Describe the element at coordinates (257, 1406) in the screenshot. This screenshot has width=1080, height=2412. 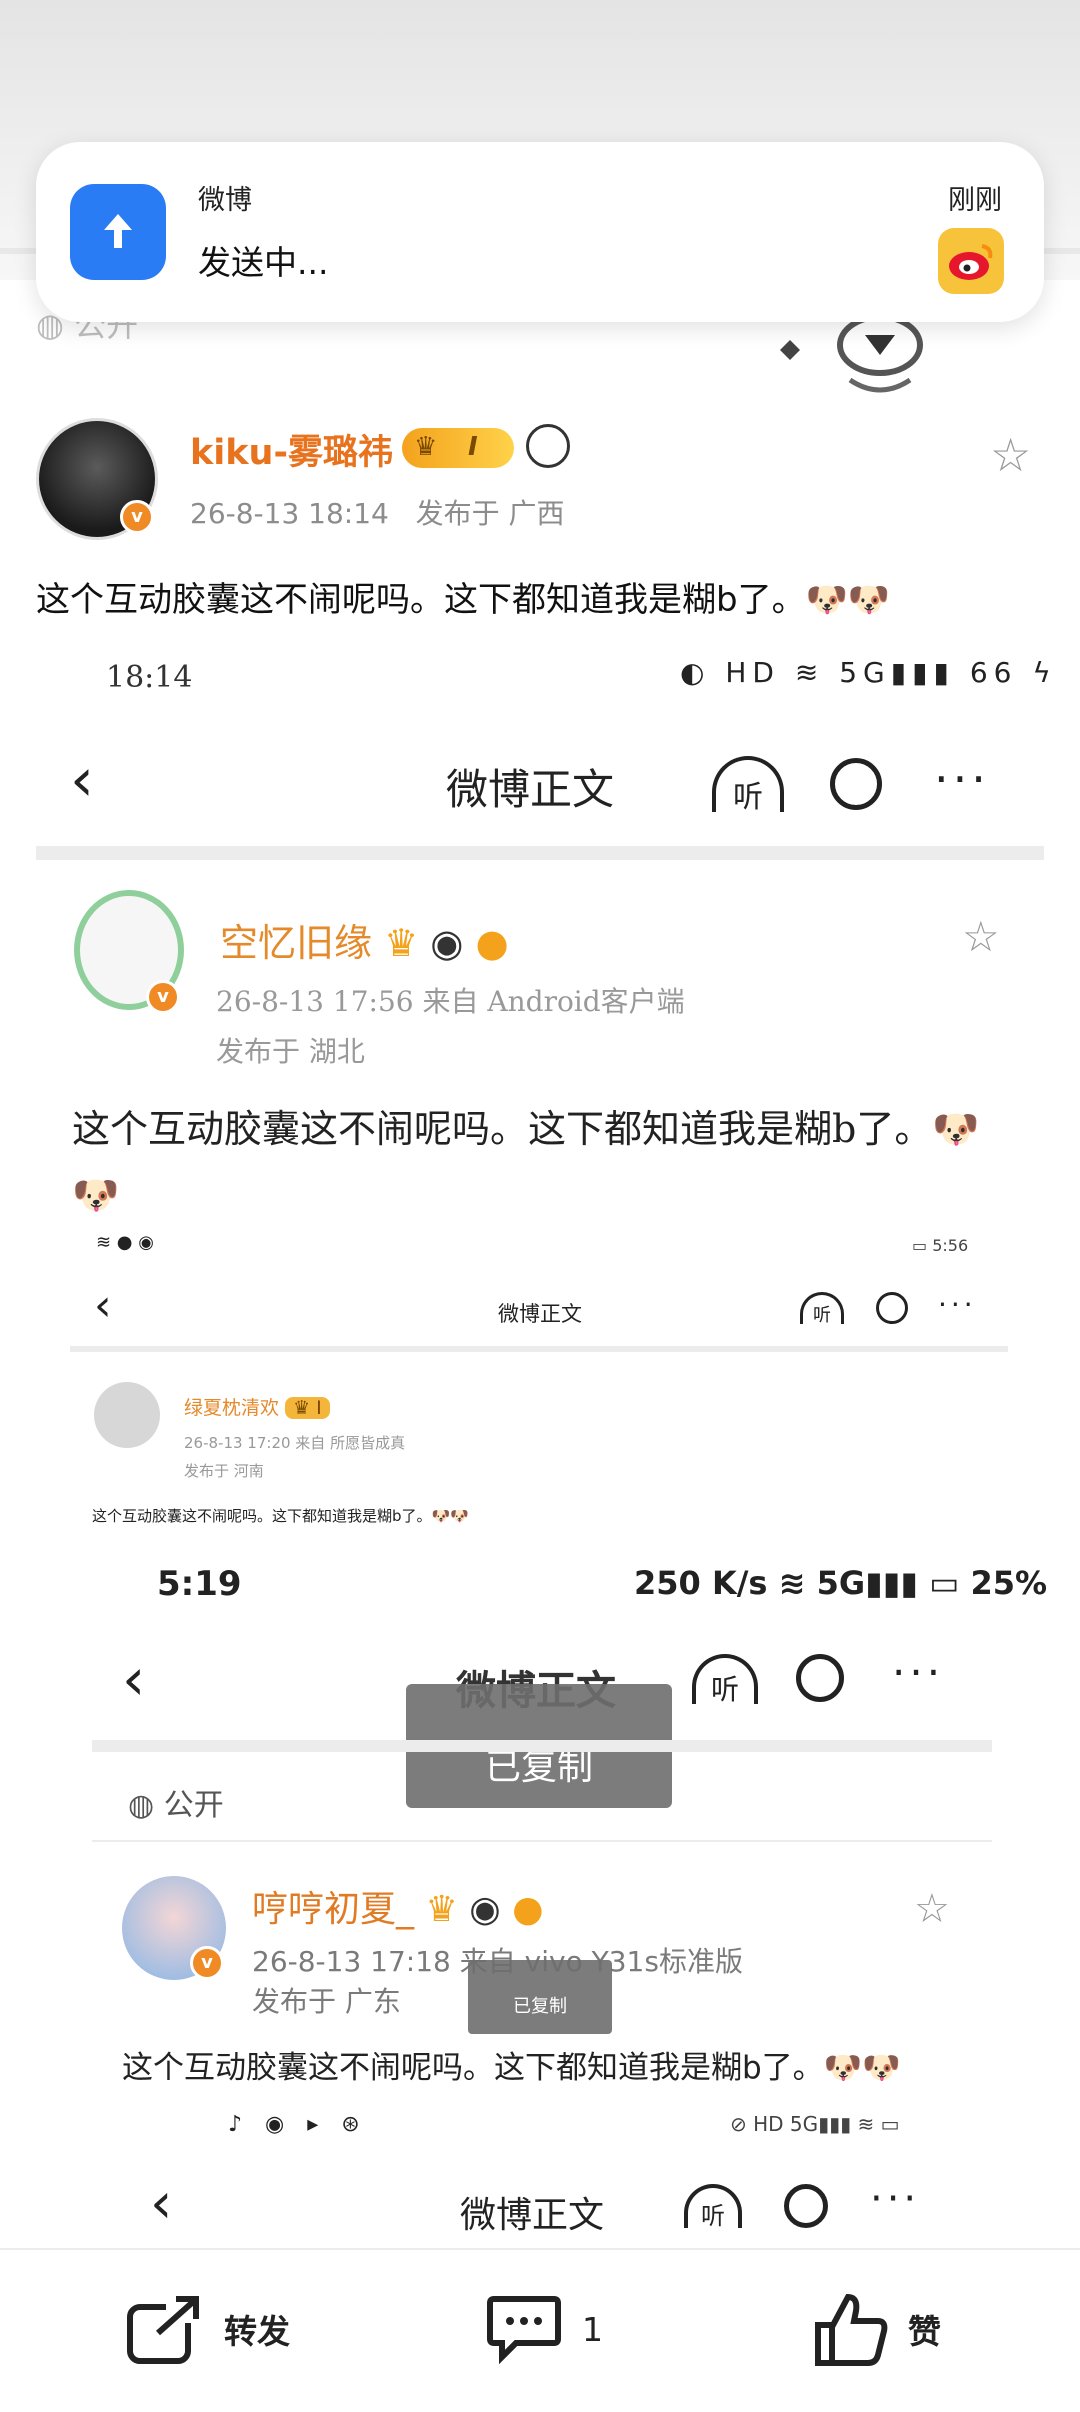
I see `embedded-username: 绿夏枕清欢 ♛ I` at that location.